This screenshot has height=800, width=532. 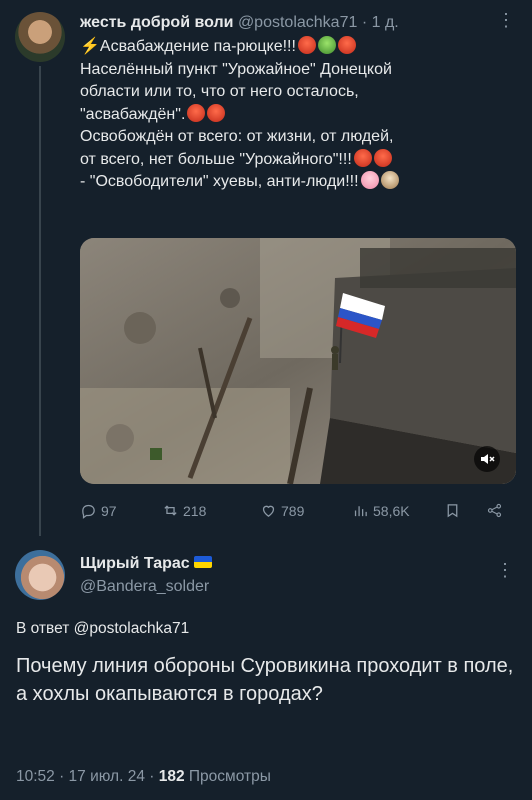 What do you see at coordinates (219, 91) in the screenshot?
I see `text-line: области или то, что от него осталось,` at bounding box center [219, 91].